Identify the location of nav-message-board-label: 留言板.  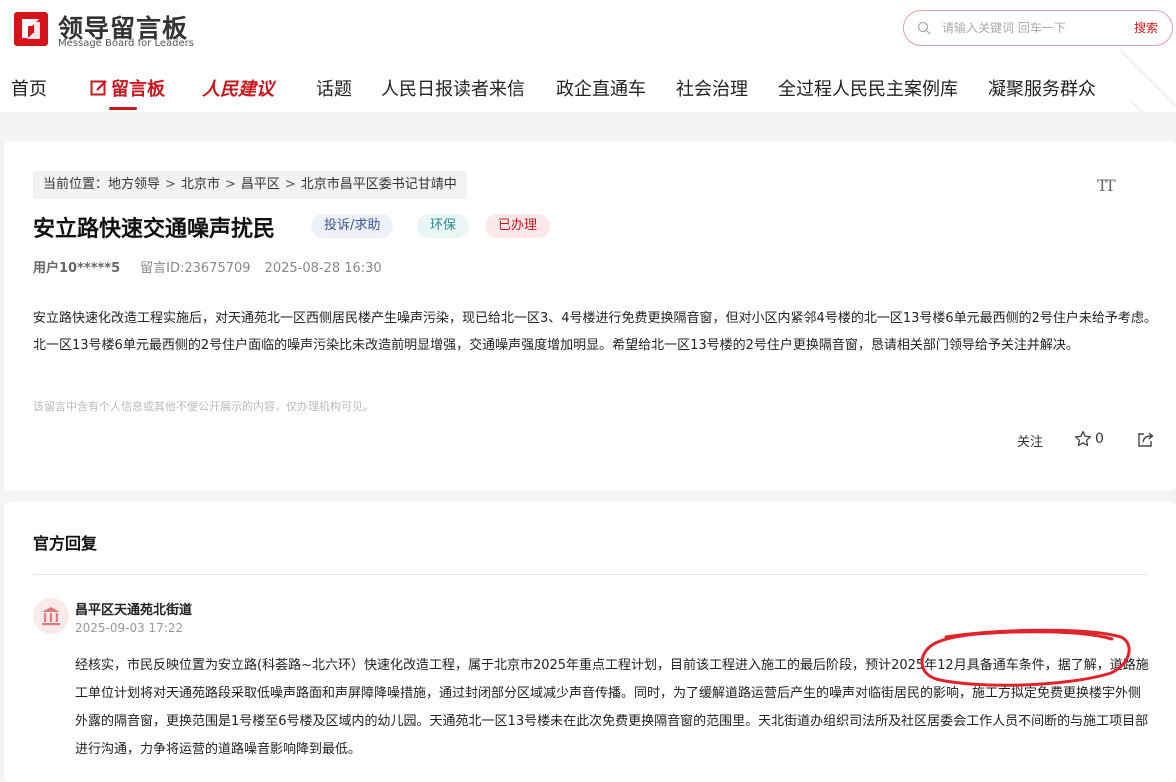
(138, 89).